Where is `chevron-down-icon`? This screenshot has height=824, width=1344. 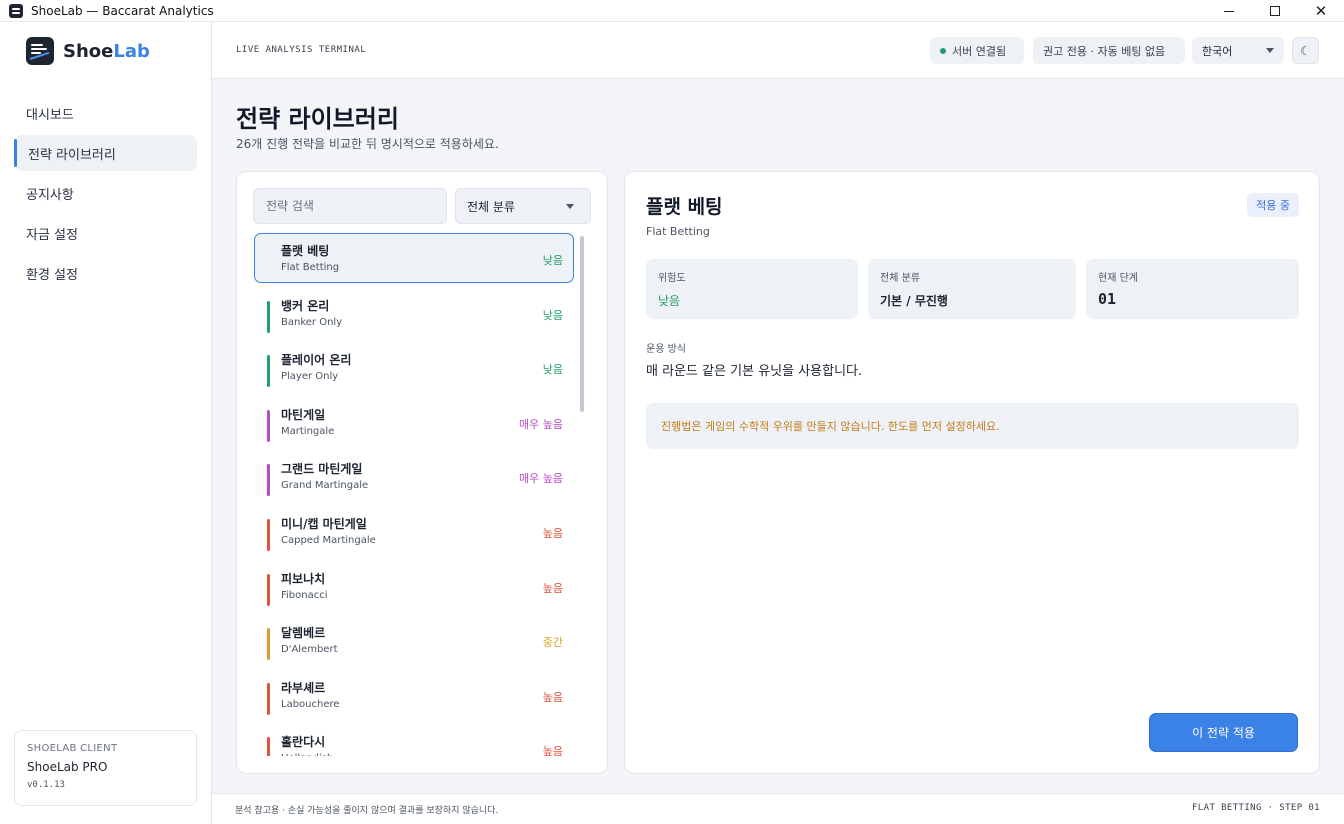 chevron-down-icon is located at coordinates (570, 206).